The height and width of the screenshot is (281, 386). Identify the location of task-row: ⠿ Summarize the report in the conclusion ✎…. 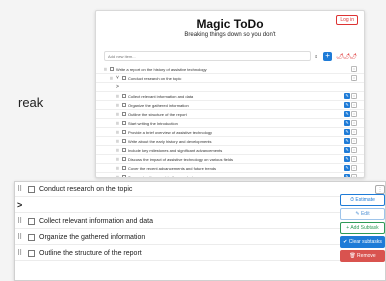
(230, 175).